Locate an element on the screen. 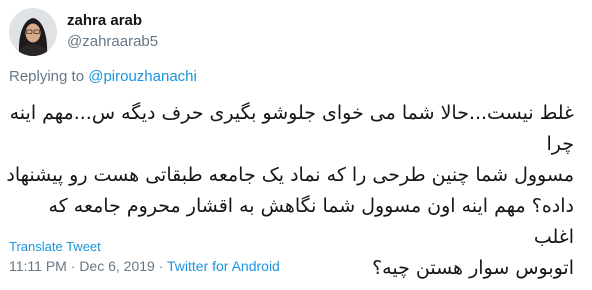 The height and width of the screenshot is (290, 592). translate-tweet-link: Translate Tweet is located at coordinates (55, 247).